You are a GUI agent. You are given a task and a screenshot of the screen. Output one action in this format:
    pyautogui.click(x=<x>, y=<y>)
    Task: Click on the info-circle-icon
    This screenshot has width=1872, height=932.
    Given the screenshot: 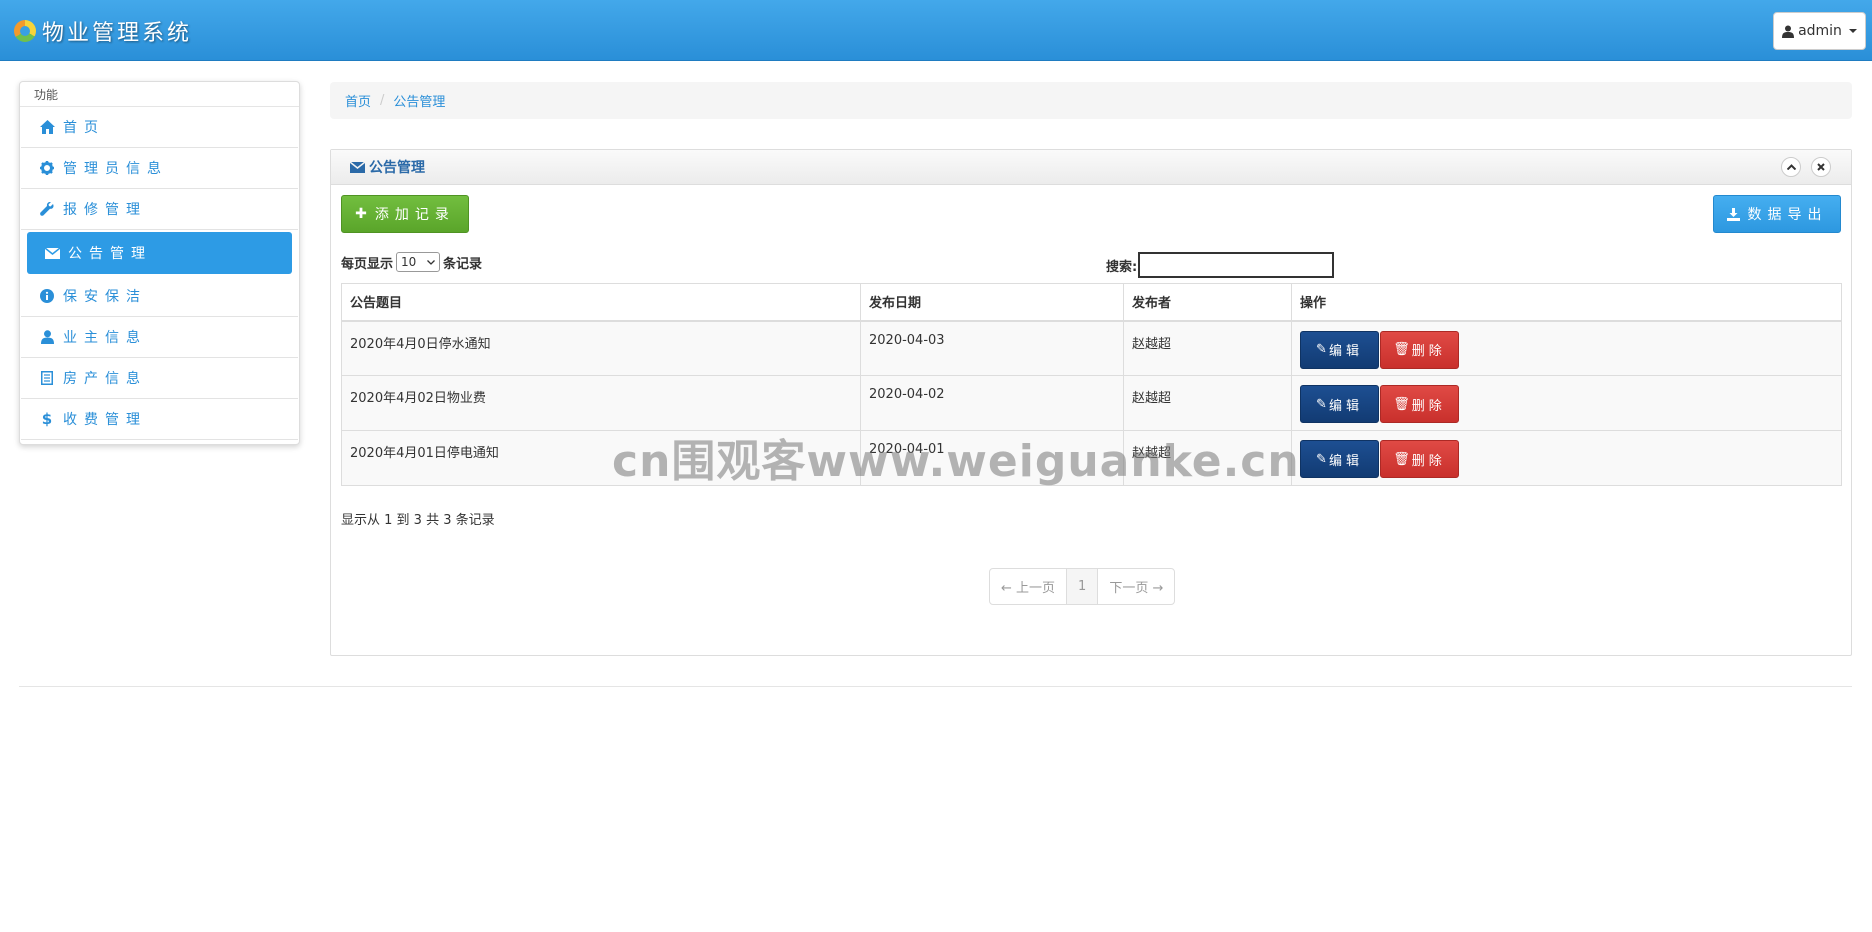 What is the action you would take?
    pyautogui.click(x=47, y=296)
    